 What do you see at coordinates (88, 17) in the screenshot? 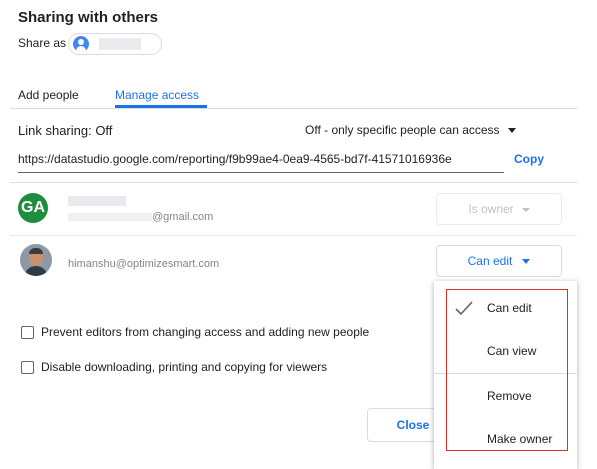
I see `dialog-title: Sharing with others` at bounding box center [88, 17].